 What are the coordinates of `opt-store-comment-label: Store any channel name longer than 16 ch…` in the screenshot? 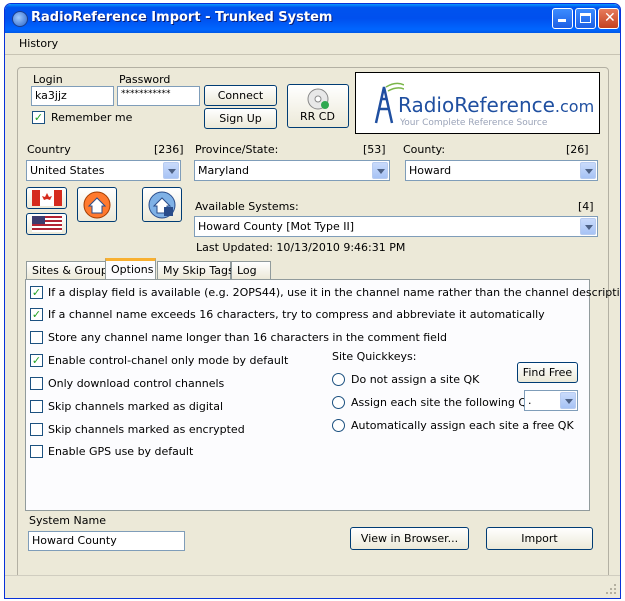 It's located at (247, 337).